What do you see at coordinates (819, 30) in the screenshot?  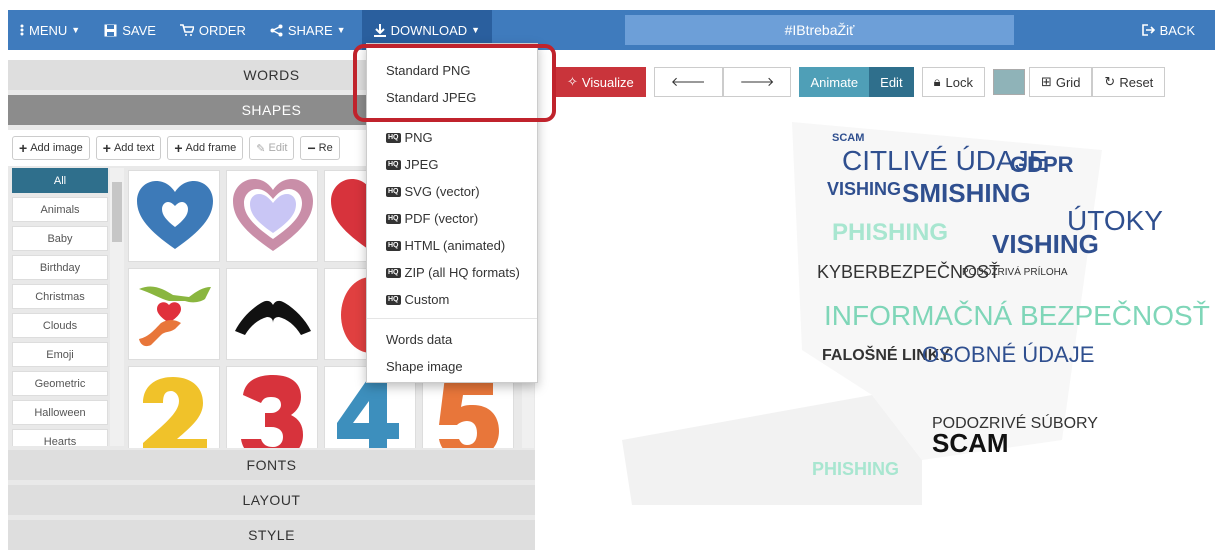 I see `project-title-input: #IBtrebaŽiť` at bounding box center [819, 30].